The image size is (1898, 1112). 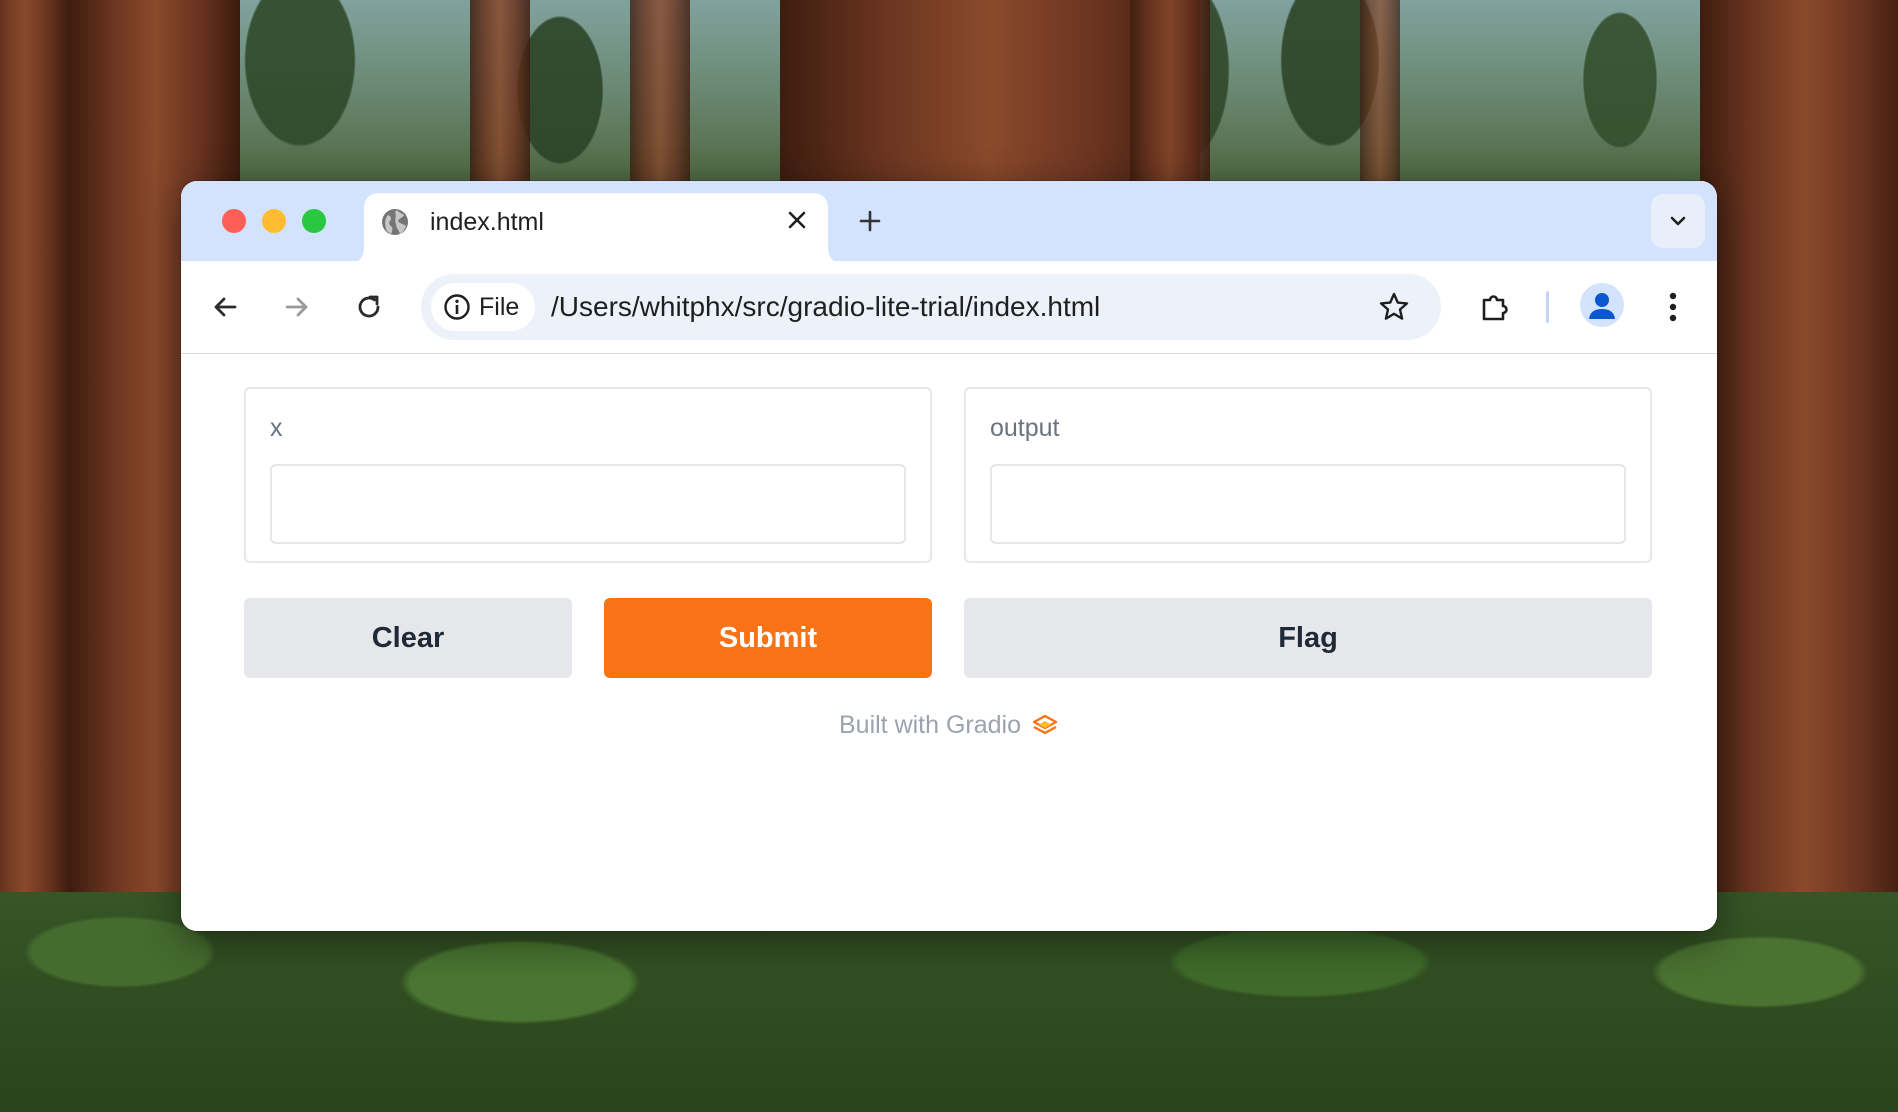 I want to click on browser-tab-active: index.html, so click(x=596, y=229).